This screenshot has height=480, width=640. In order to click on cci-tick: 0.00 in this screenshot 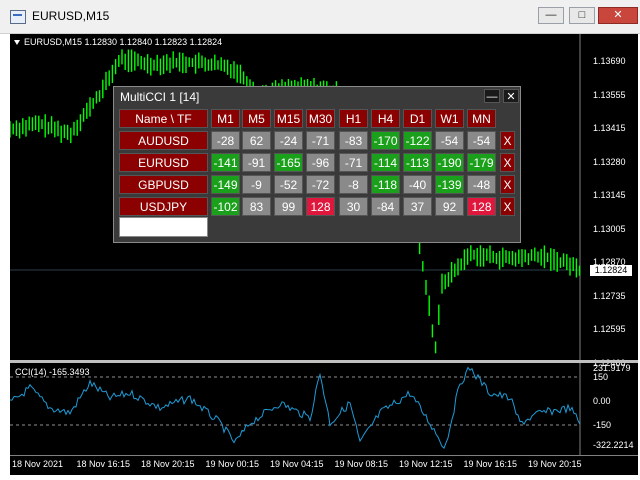, I will do `click(602, 401)`.